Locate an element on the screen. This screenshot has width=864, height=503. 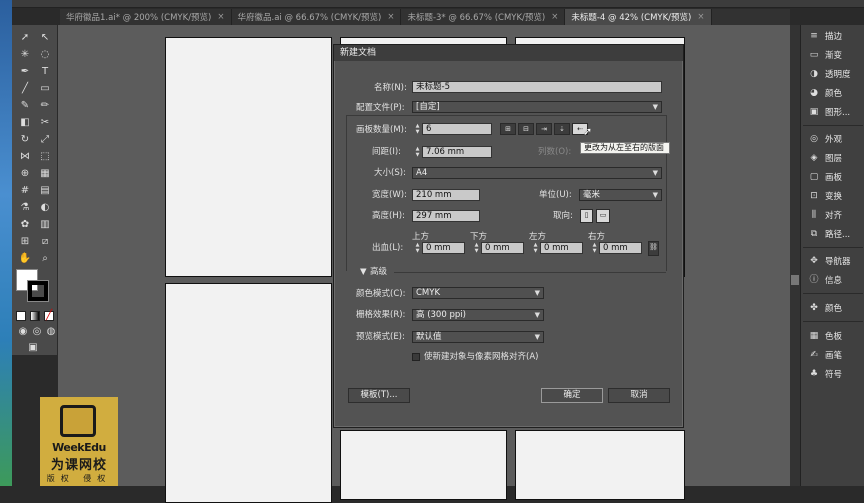
units-select: 毫米 ▼ is located at coordinates (620, 195).